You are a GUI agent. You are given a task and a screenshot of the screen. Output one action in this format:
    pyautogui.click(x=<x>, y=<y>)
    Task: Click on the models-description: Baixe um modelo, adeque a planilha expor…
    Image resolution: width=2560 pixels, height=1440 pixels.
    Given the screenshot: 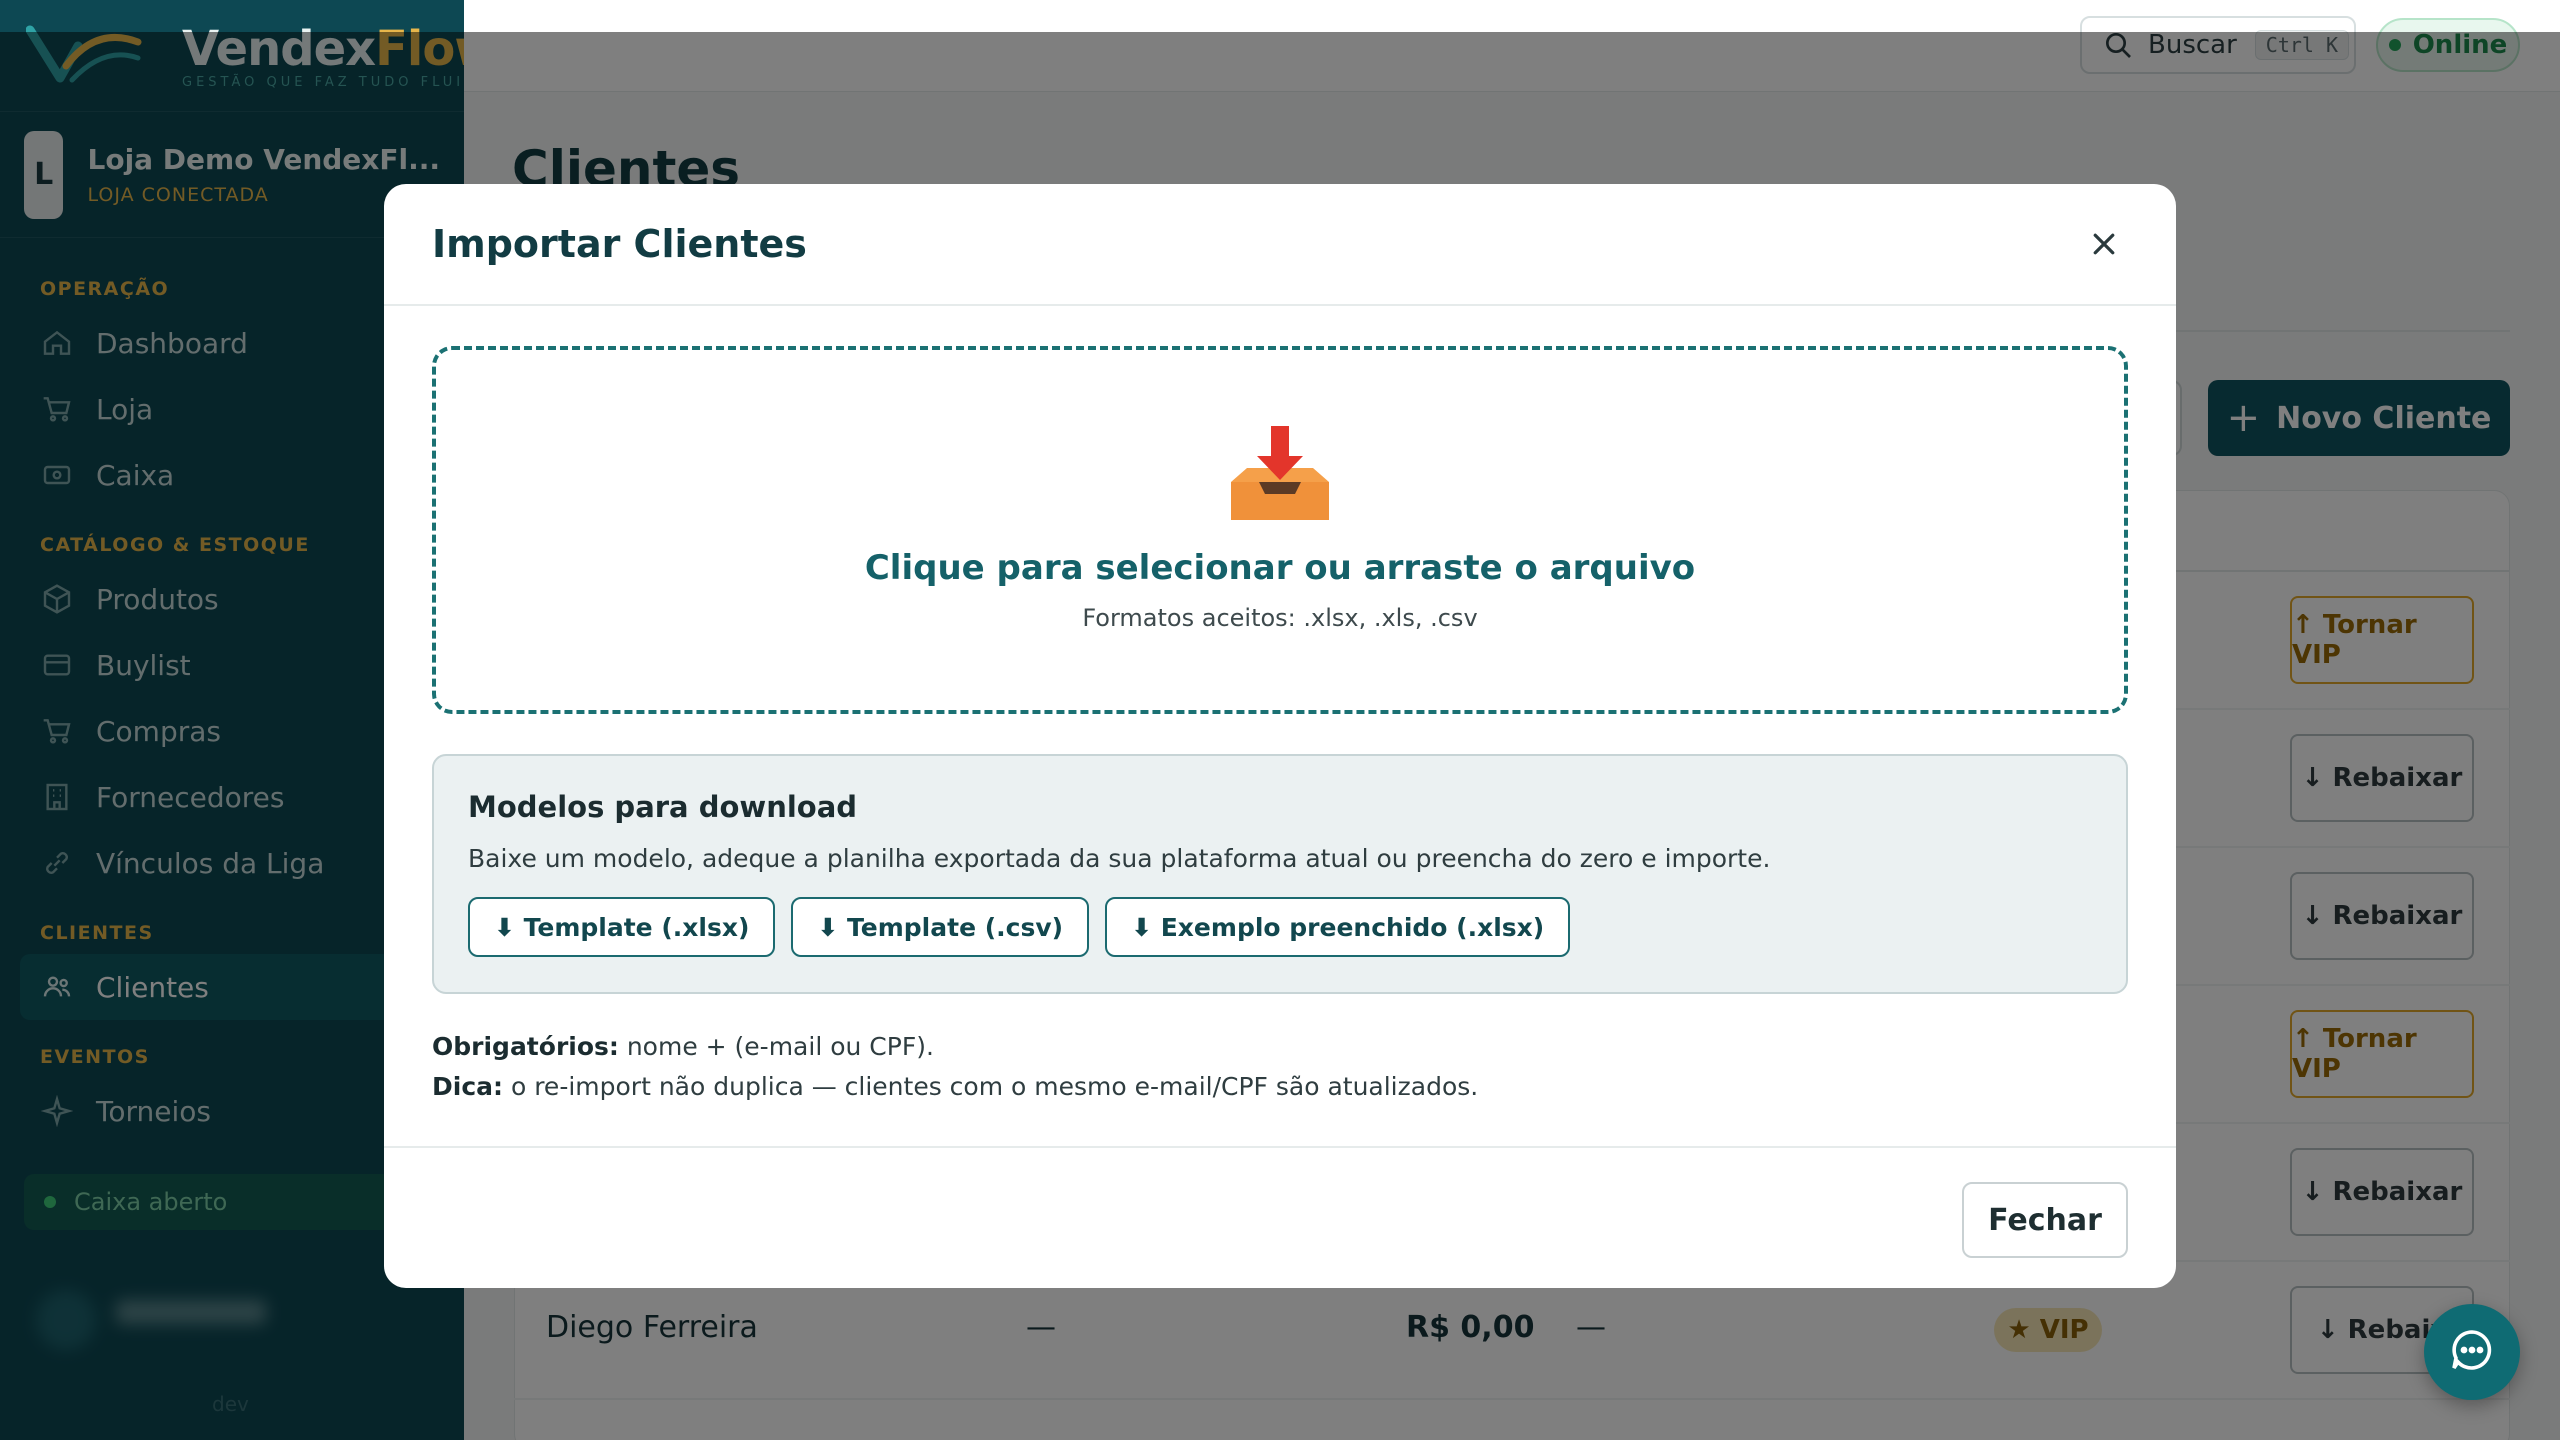 What is the action you would take?
    pyautogui.click(x=1119, y=858)
    